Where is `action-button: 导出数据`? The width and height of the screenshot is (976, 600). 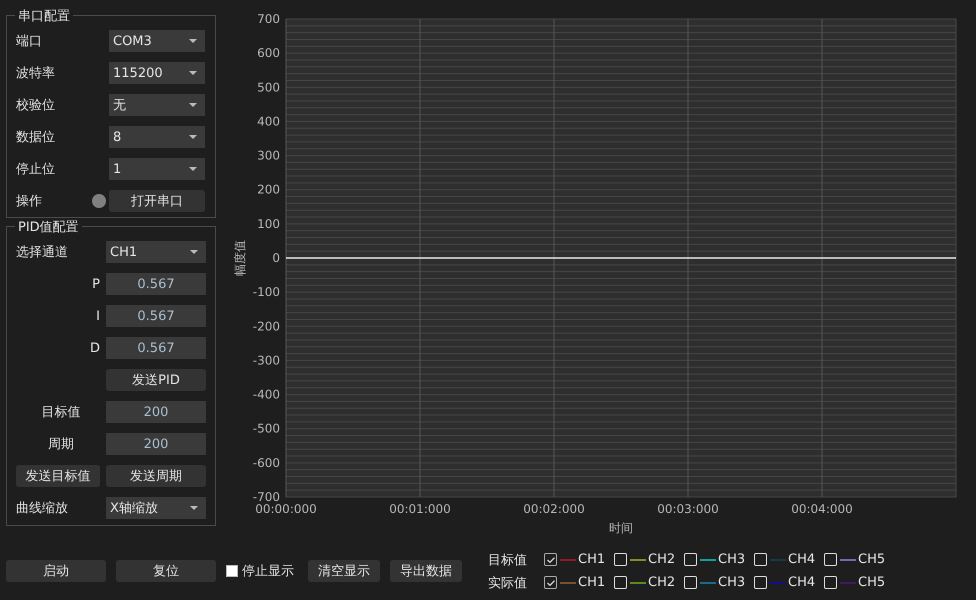
action-button: 导出数据 is located at coordinates (426, 571).